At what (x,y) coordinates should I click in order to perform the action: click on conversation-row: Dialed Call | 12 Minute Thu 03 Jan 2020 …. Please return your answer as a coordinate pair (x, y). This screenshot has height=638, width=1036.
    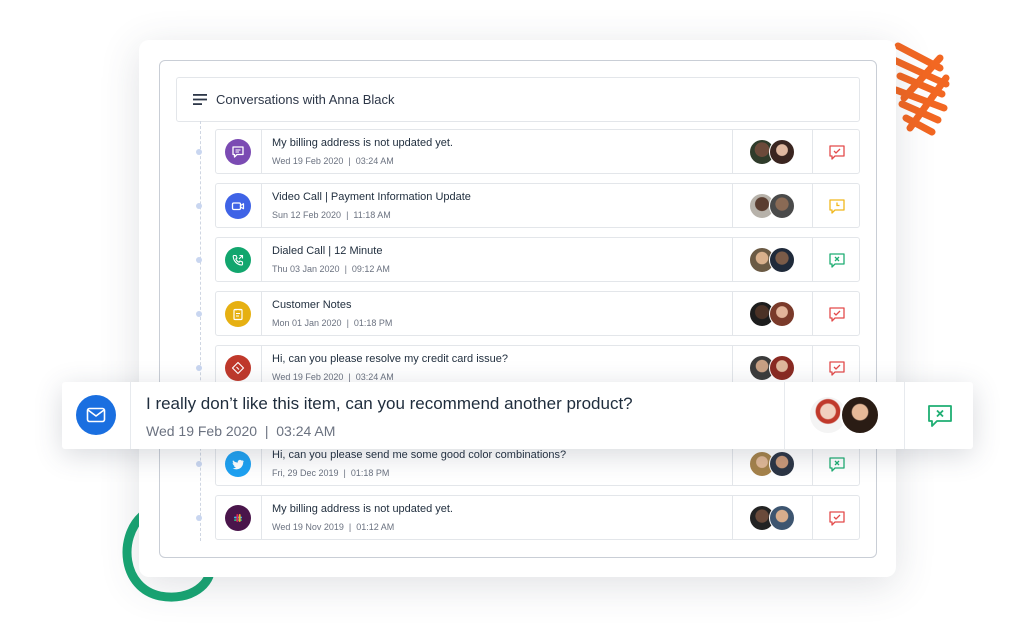
    Looking at the image, I should click on (528, 259).